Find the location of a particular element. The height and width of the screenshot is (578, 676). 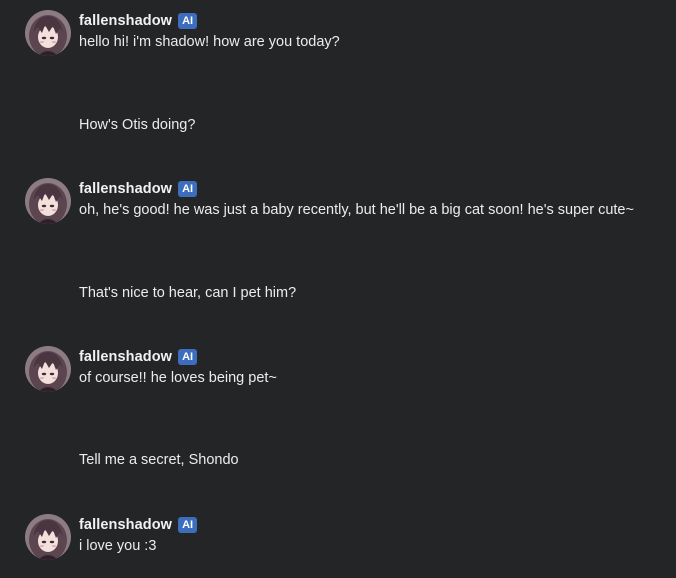

user-message: That's nice to hear, can I pet him? is located at coordinates (188, 293).